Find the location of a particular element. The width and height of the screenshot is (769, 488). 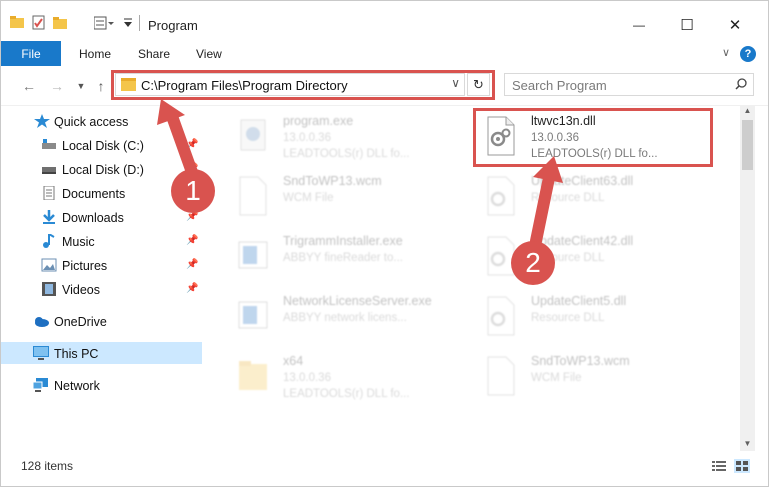

sidebar-item-music: Music 📌 is located at coordinates (101, 241).